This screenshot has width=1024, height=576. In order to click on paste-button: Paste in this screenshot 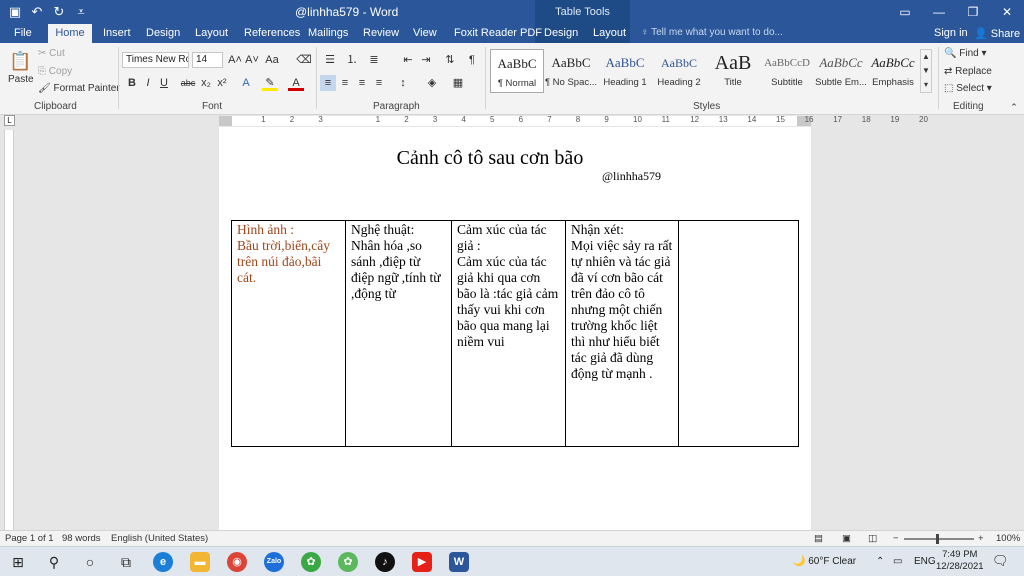, I will do `click(21, 79)`.